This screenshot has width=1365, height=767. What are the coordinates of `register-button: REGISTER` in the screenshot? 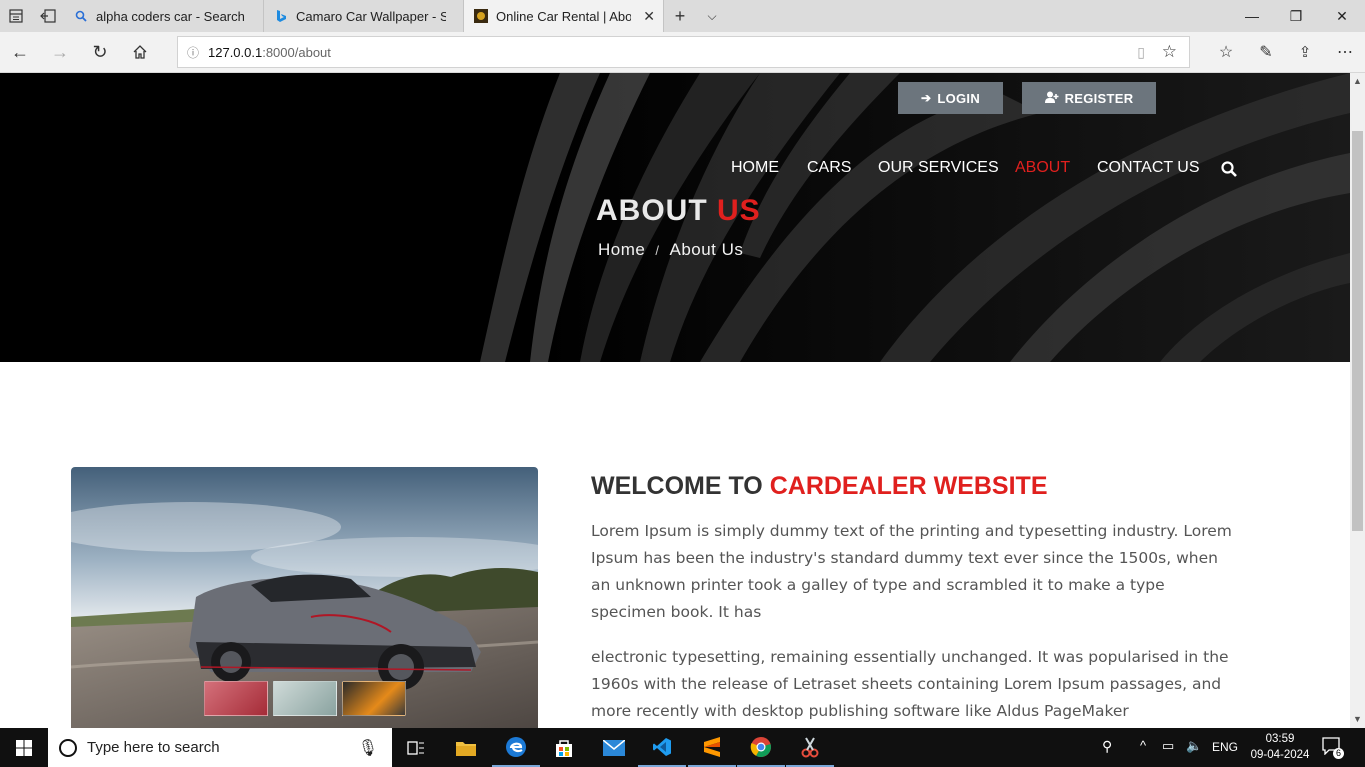 It's located at (1089, 98).